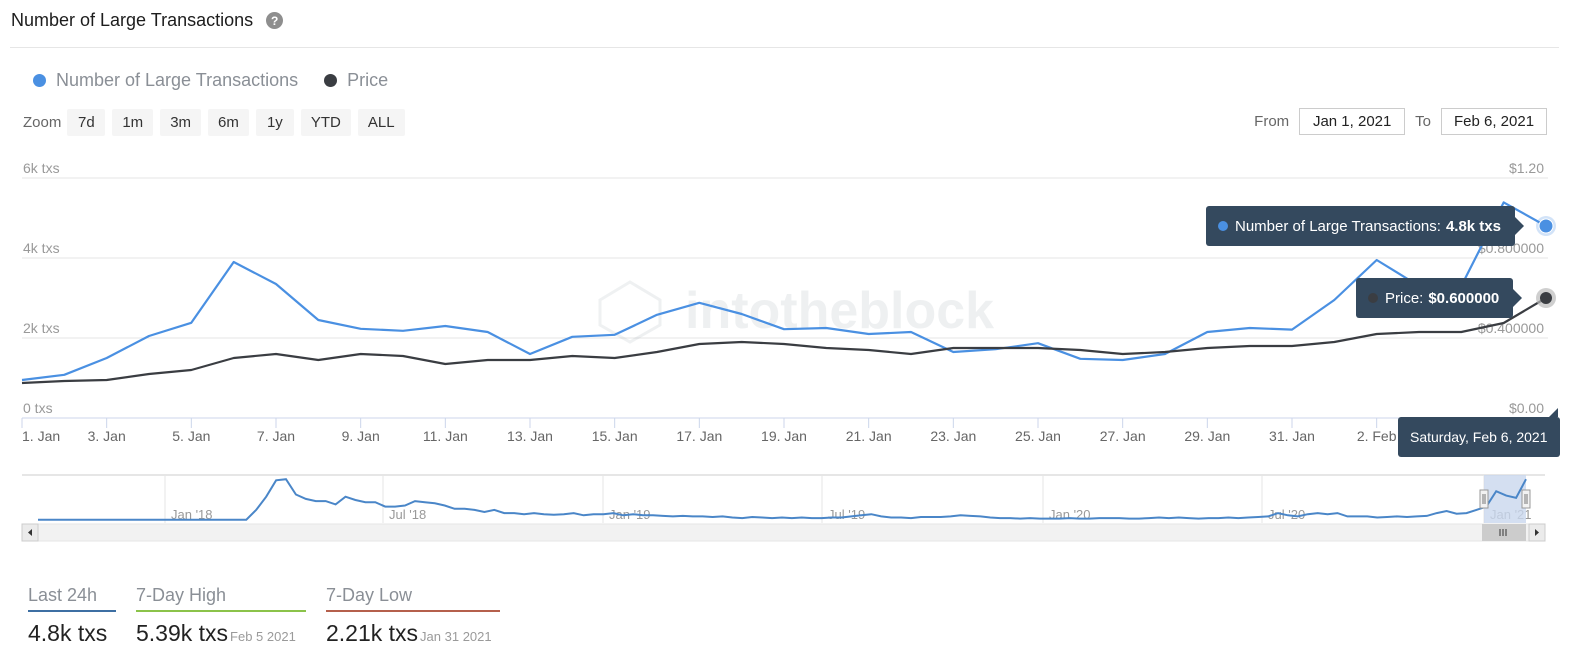 The width and height of the screenshot is (1573, 652). I want to click on stat-value-text: 5.39k txs, so click(182, 633).